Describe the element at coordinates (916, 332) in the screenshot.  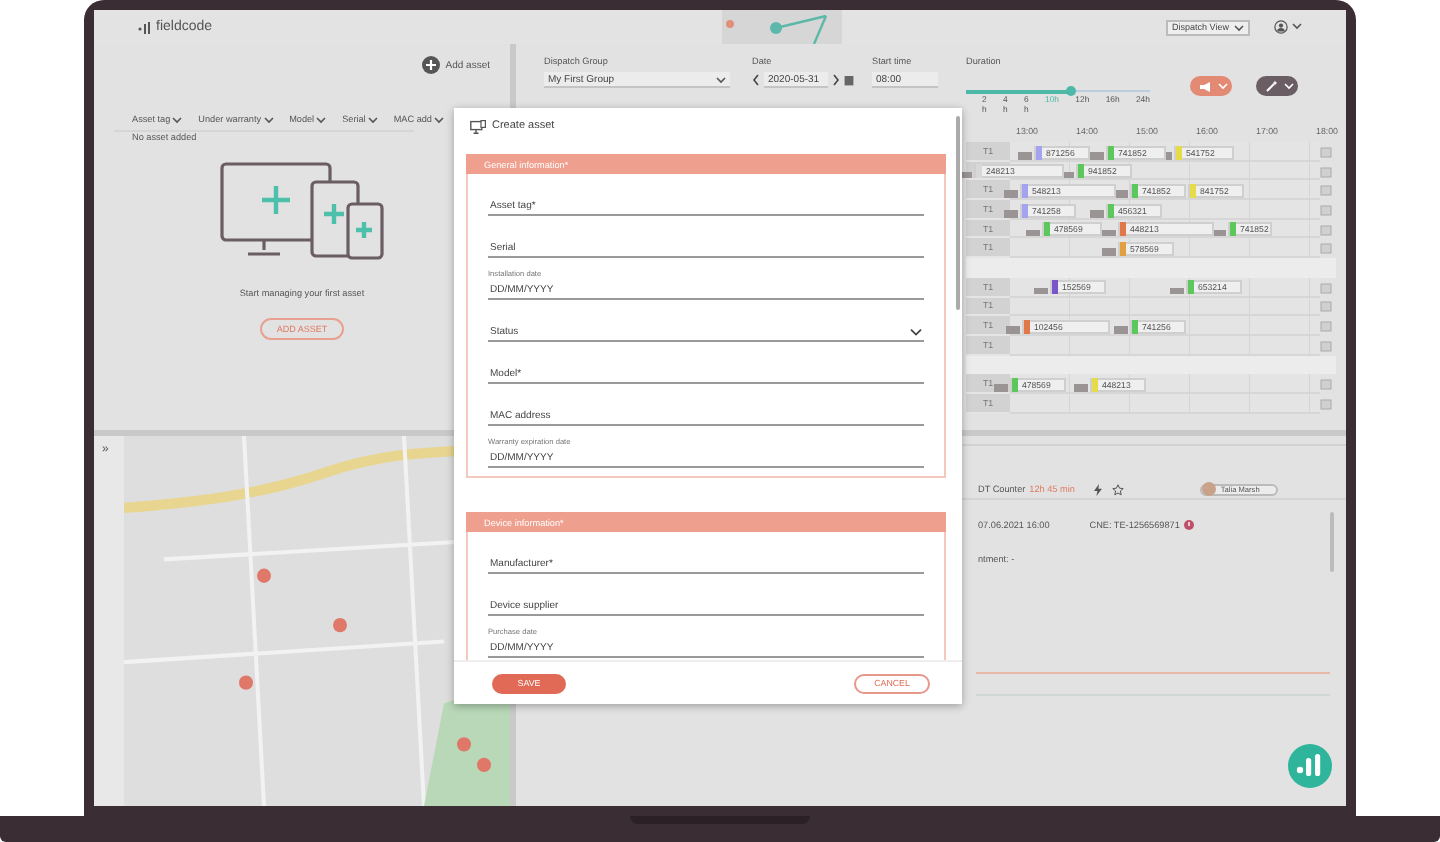
I see `chevron-down-icon` at that location.